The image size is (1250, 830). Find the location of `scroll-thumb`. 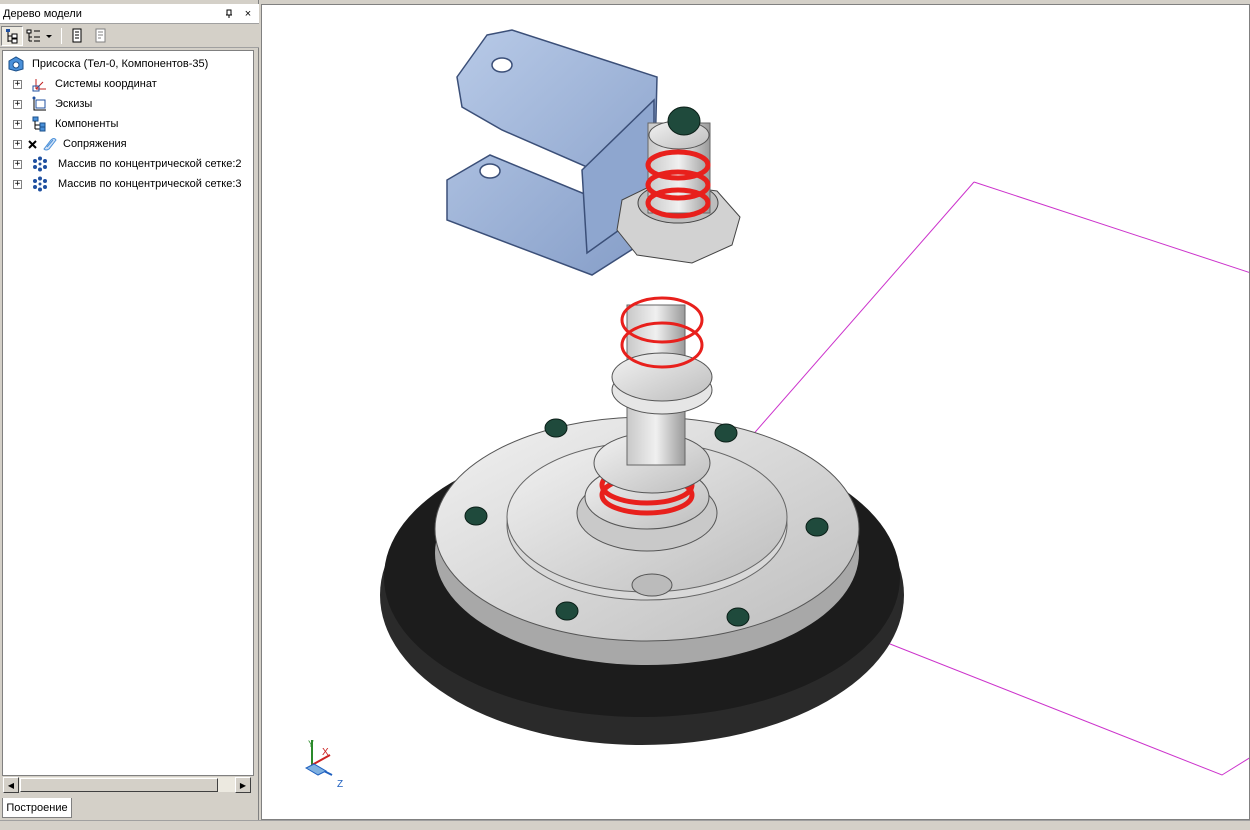

scroll-thumb is located at coordinates (119, 785).